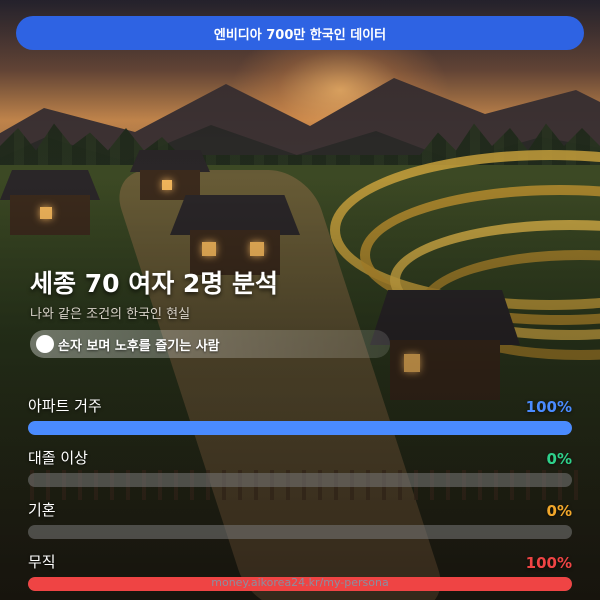 This screenshot has height=600, width=600. What do you see at coordinates (154, 283) in the screenshot?
I see `page-title: 세종 70 여자 2명 분석` at bounding box center [154, 283].